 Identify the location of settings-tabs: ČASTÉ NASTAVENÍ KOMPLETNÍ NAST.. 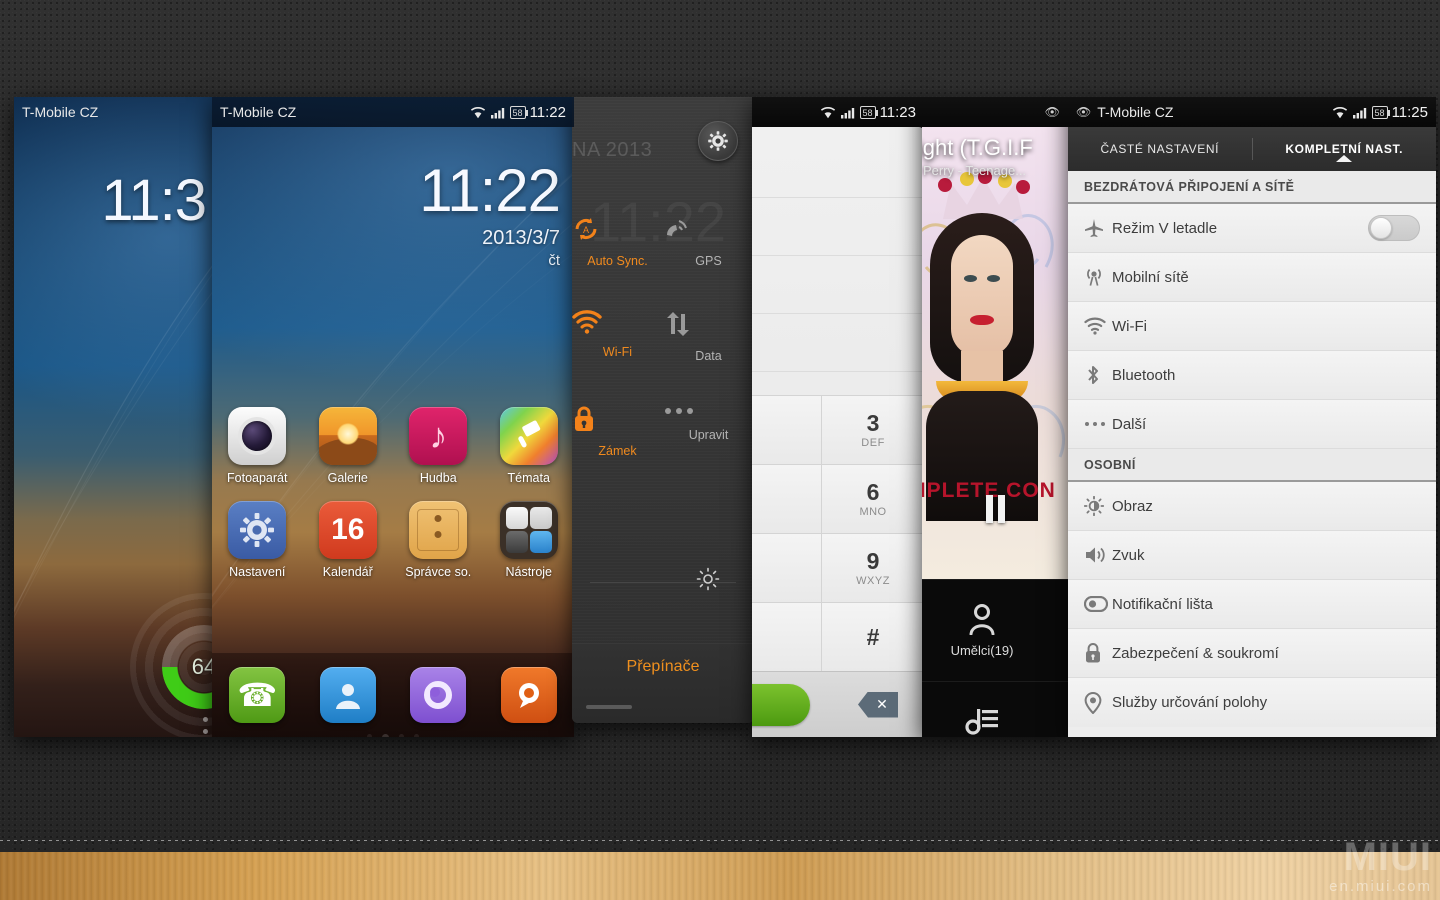
(1252, 149).